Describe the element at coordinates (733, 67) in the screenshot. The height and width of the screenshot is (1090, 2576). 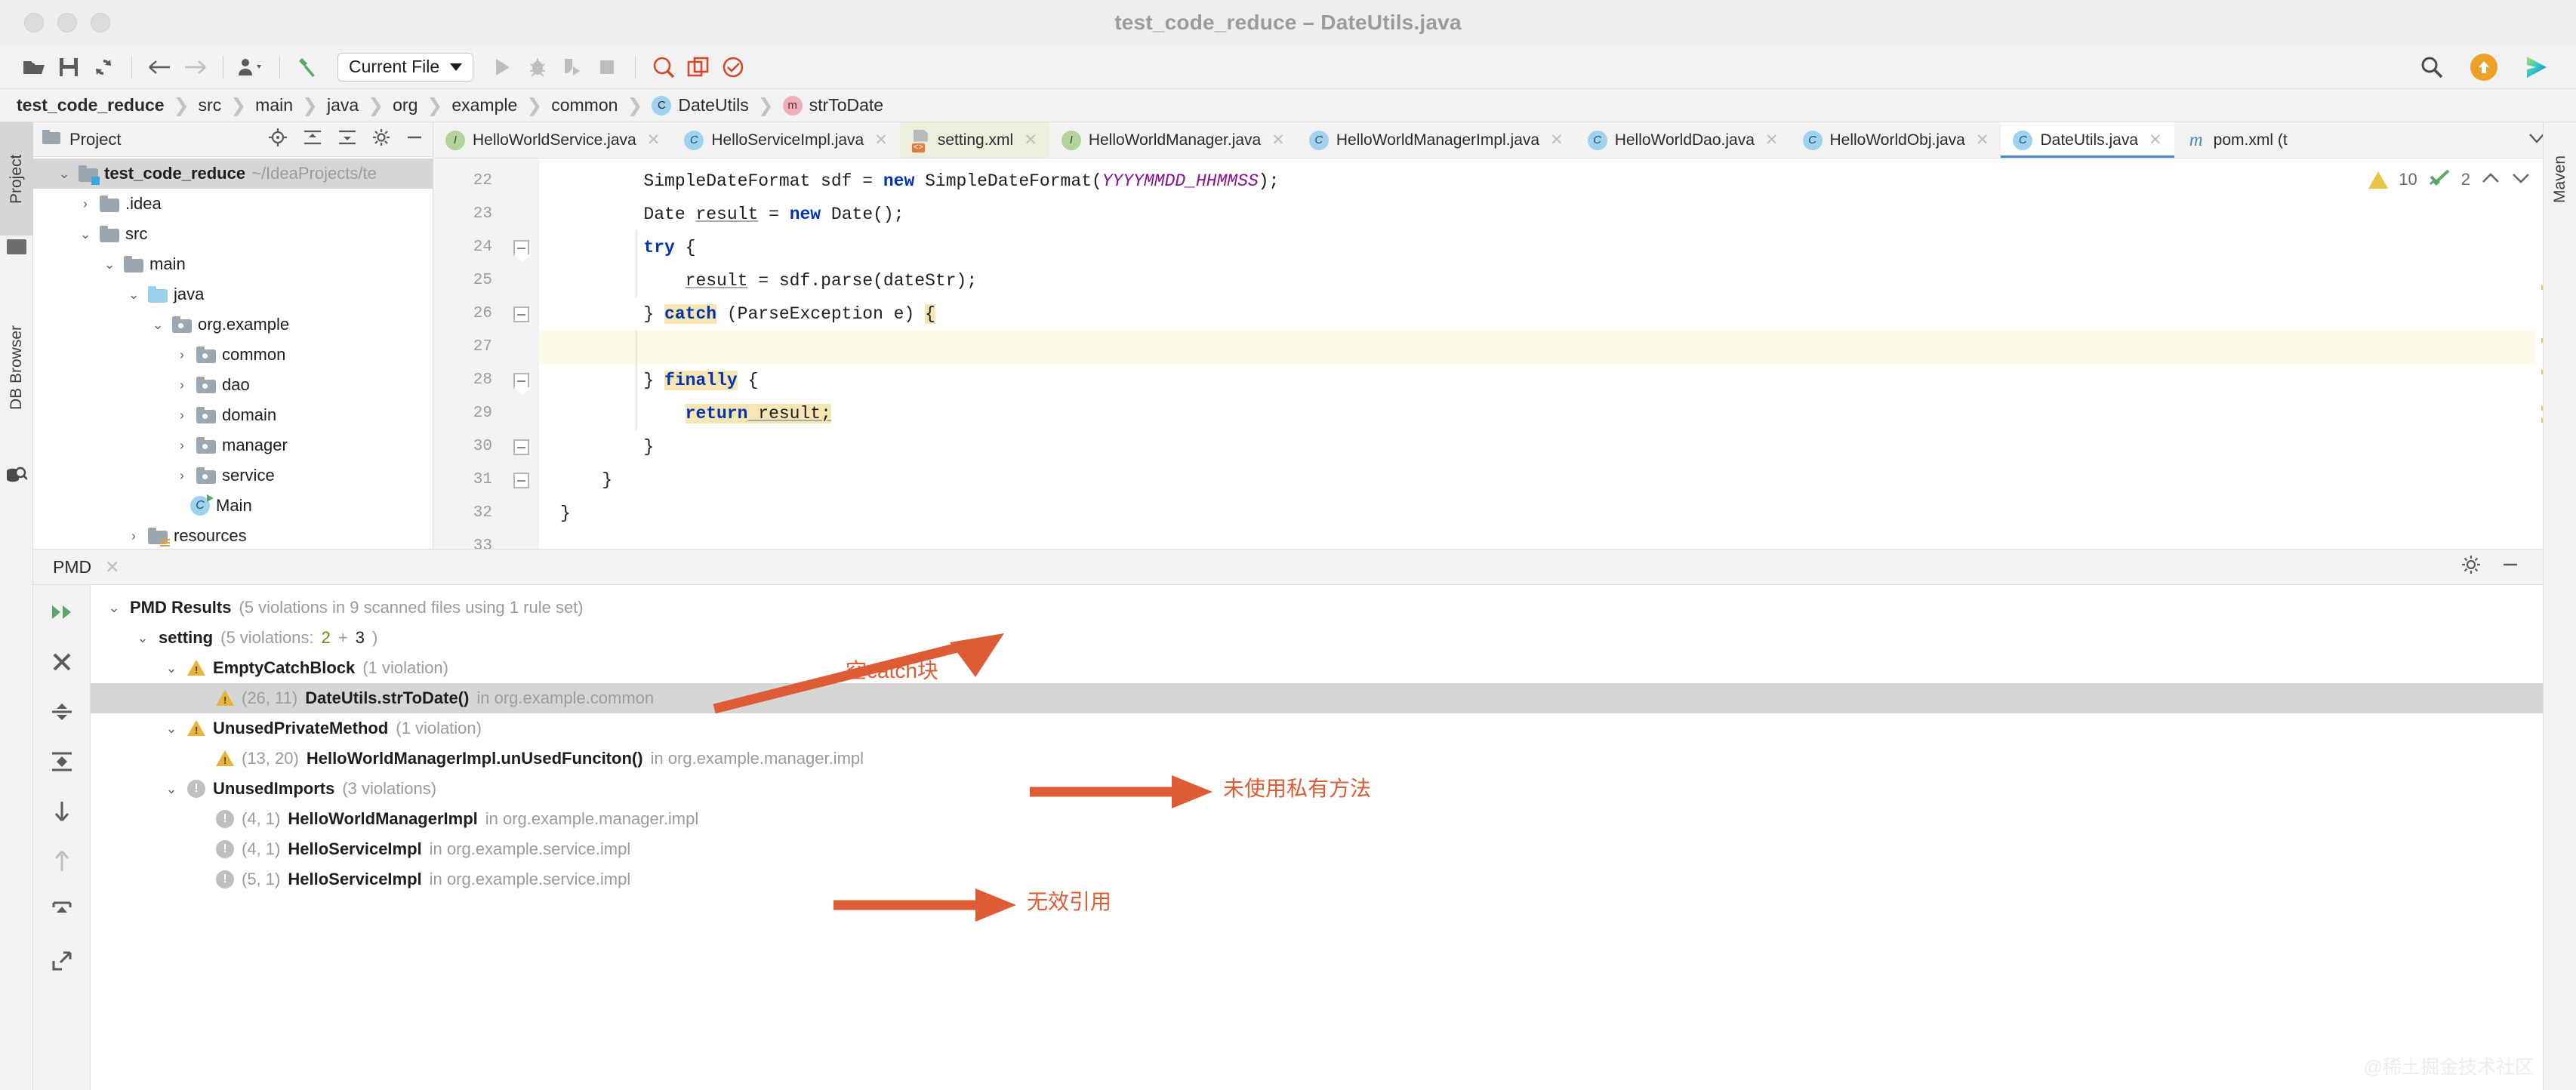
I see `pmd-check-icon` at that location.